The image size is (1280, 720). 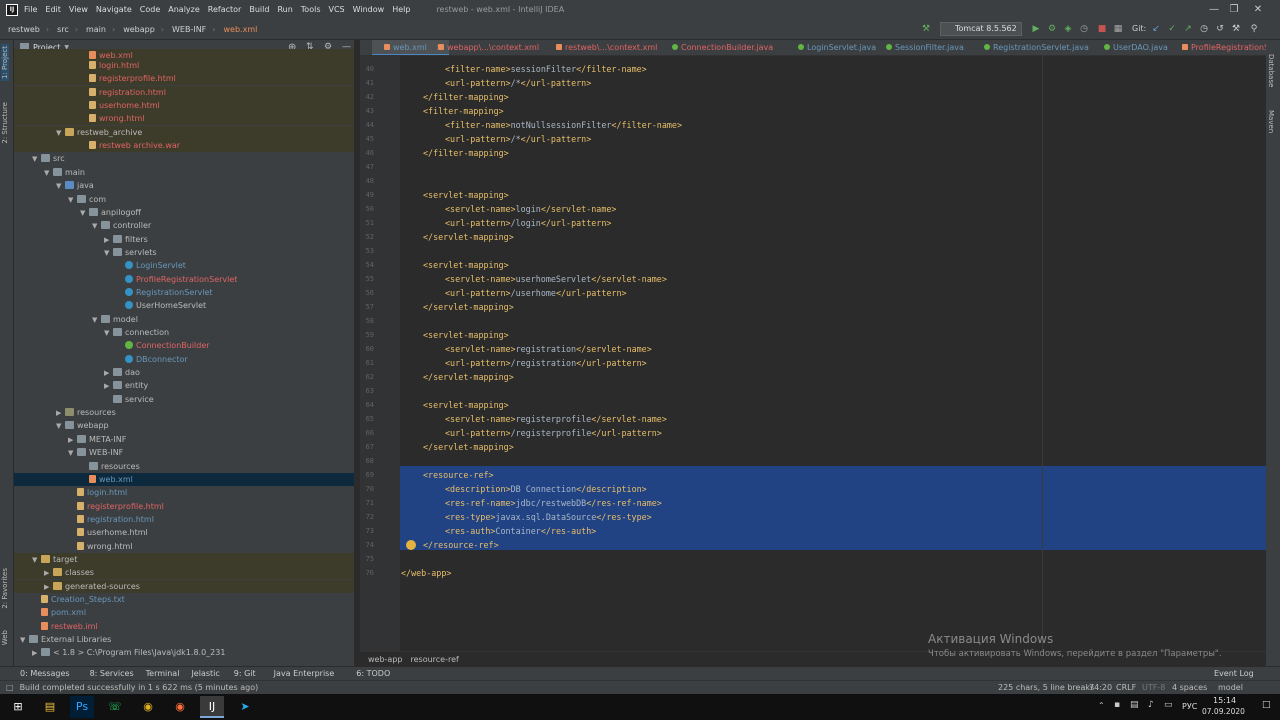 I want to click on path-crumb: main, so click(x=96, y=29).